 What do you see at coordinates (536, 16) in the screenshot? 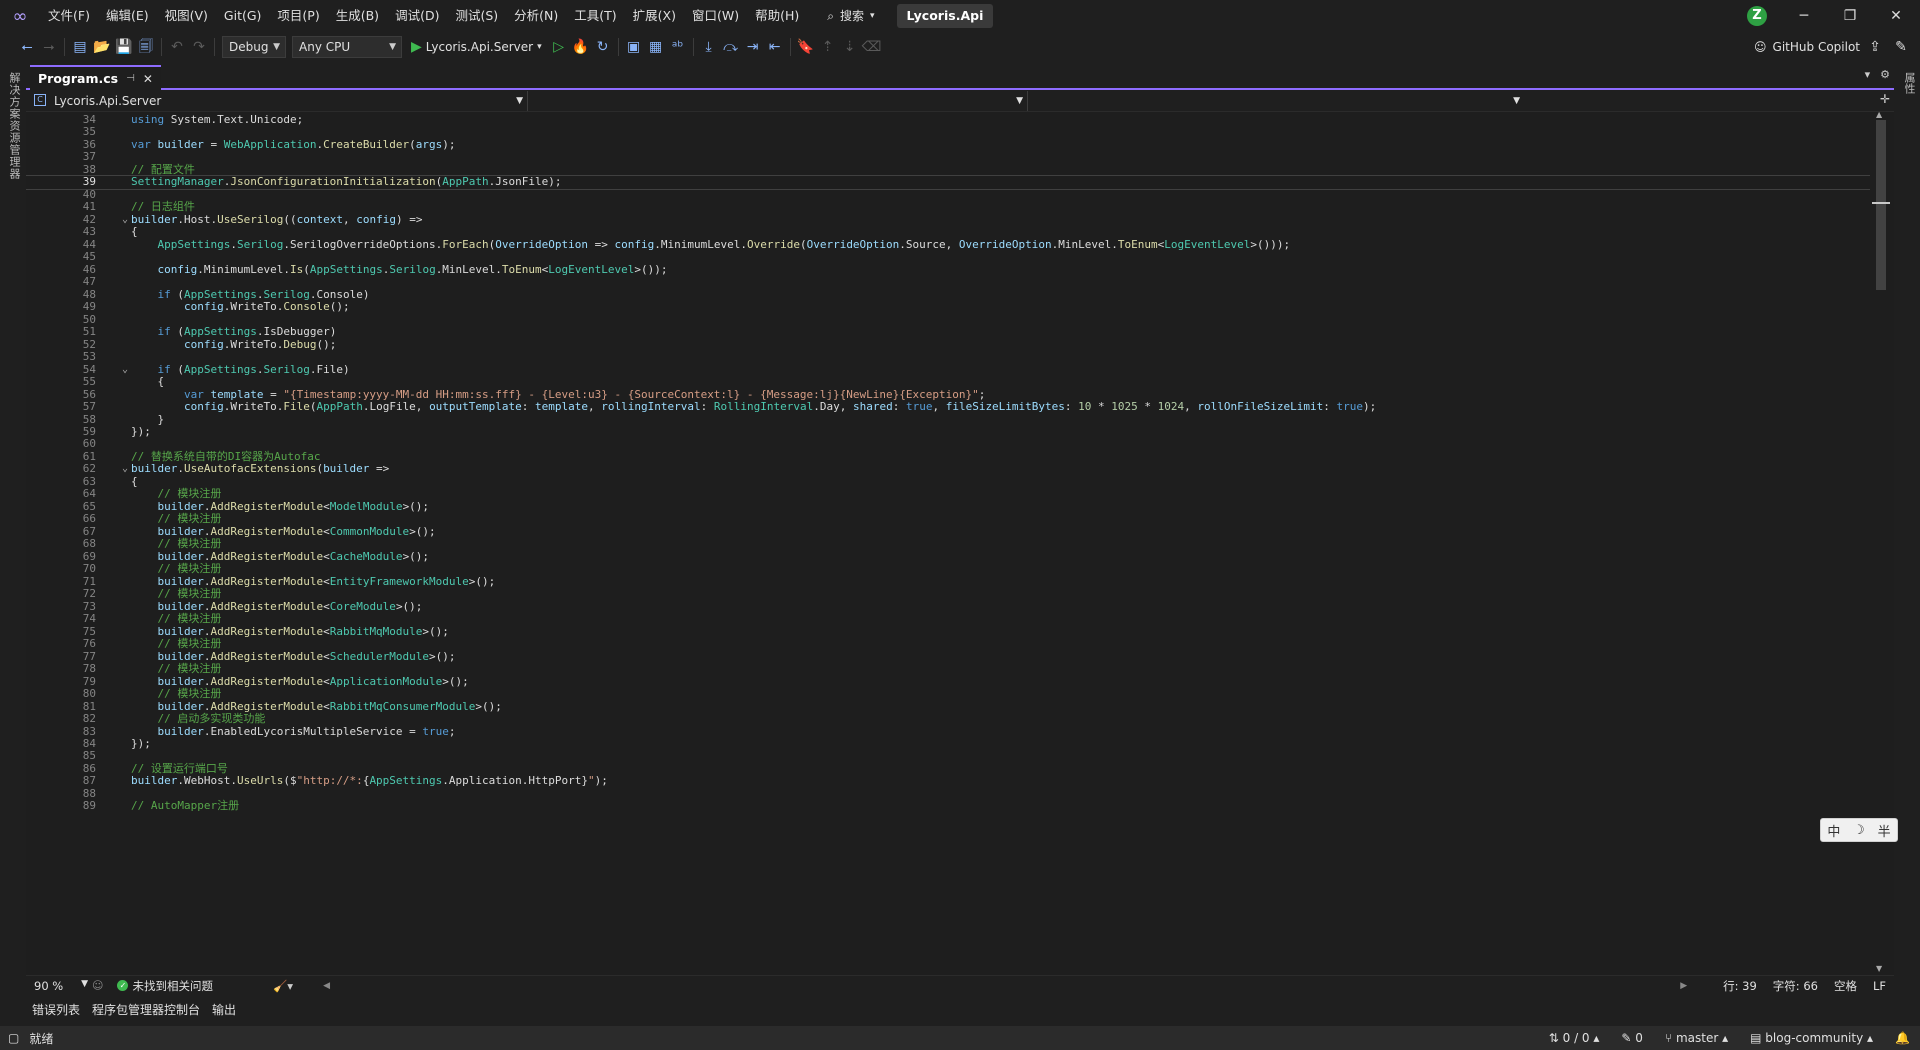
I see `menu-item: 分析(N)` at bounding box center [536, 16].